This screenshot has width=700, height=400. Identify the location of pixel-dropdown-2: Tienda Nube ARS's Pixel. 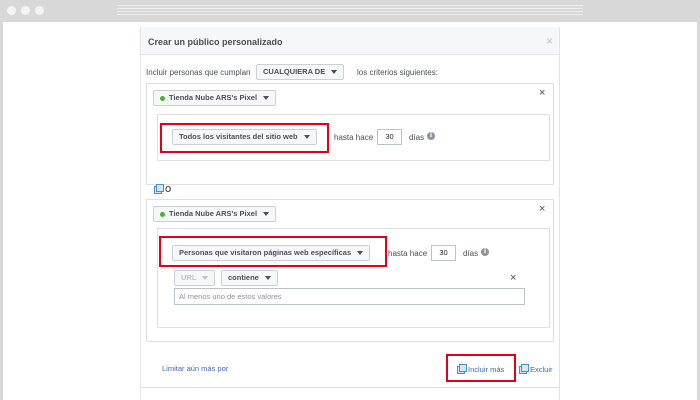
(215, 214).